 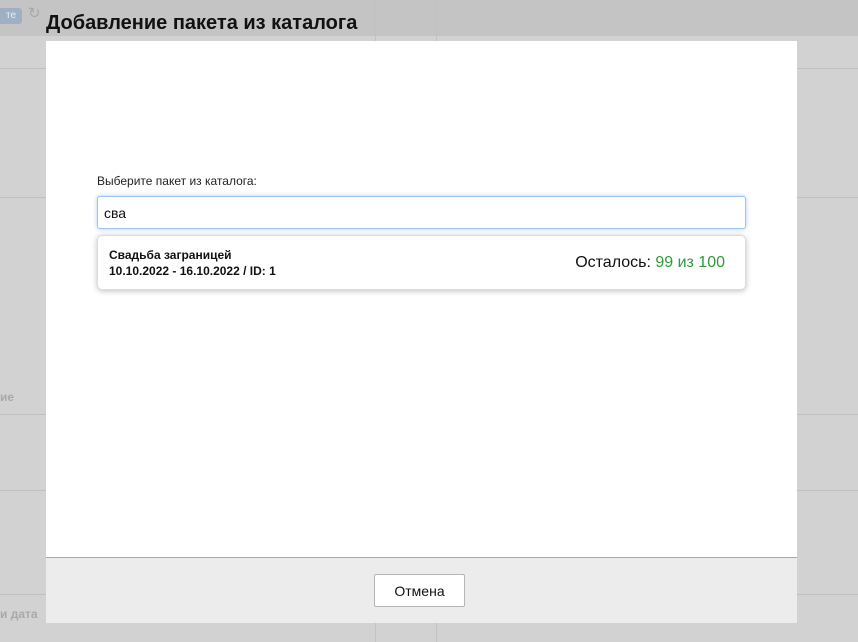 What do you see at coordinates (613, 262) in the screenshot?
I see `remaining-label: Осталось:` at bounding box center [613, 262].